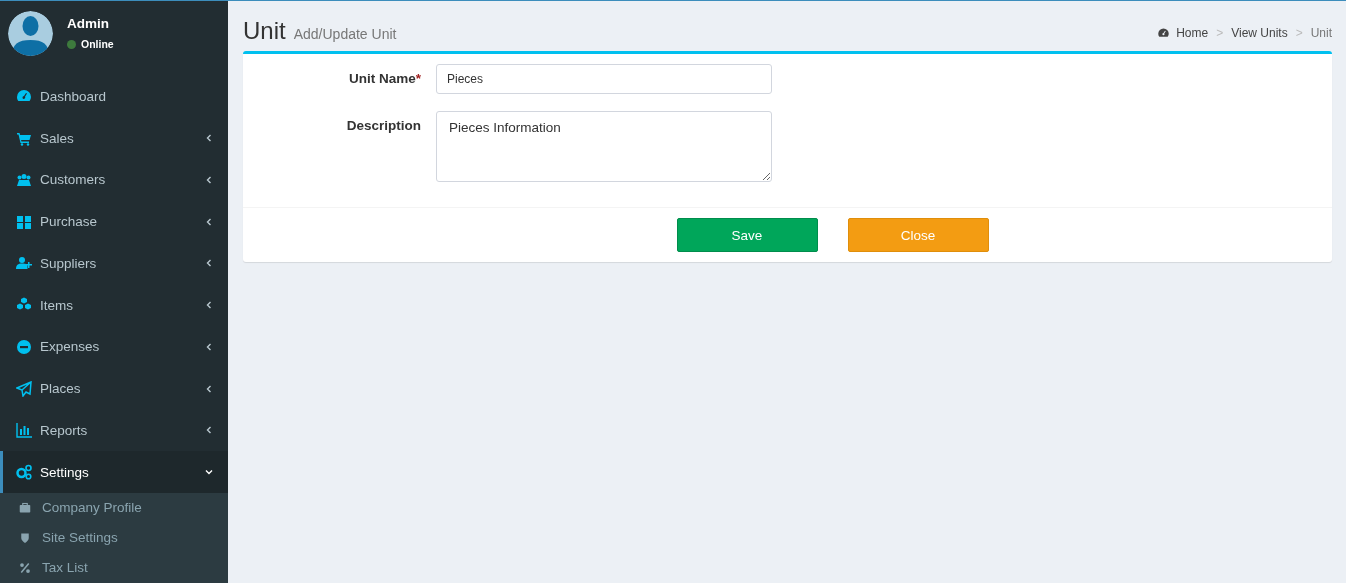 Image resolution: width=1346 pixels, height=583 pixels. What do you see at coordinates (383, 126) in the screenshot?
I see `field-label: Description` at bounding box center [383, 126].